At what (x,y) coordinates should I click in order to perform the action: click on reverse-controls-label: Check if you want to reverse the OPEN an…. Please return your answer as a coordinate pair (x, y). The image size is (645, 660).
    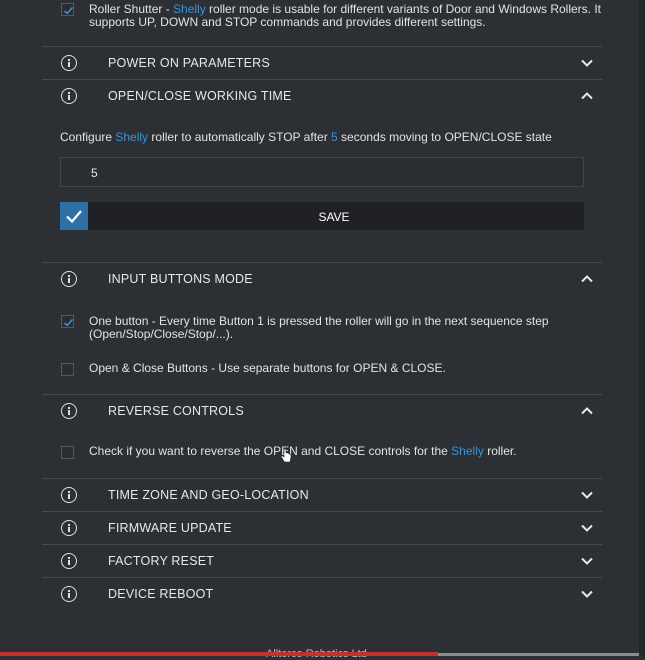
    Looking at the image, I should click on (303, 451).